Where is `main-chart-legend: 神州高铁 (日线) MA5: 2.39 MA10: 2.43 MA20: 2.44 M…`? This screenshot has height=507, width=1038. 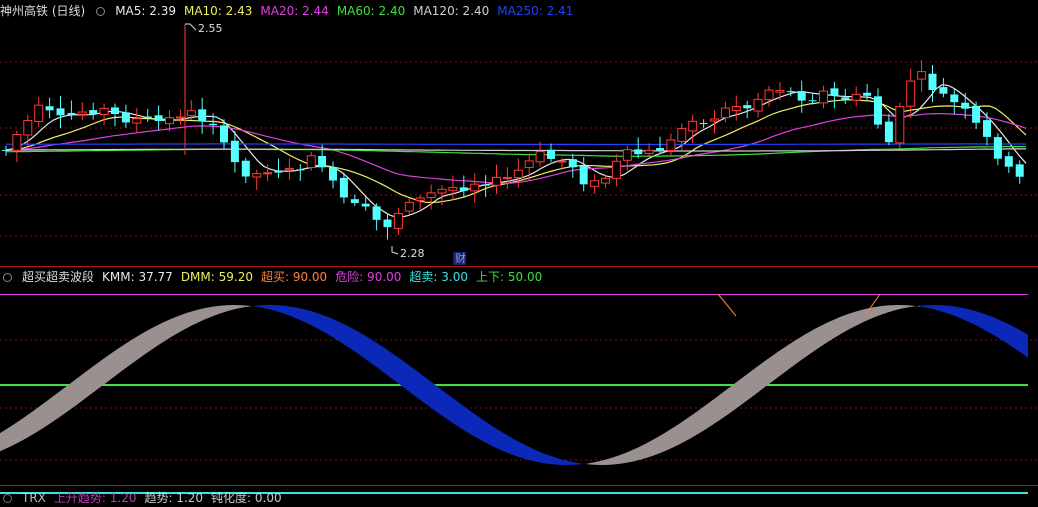
main-chart-legend: 神州高铁 (日线) MA5: 2.39 MA10: 2.43 MA20: 2.44 M… is located at coordinates (286, 11).